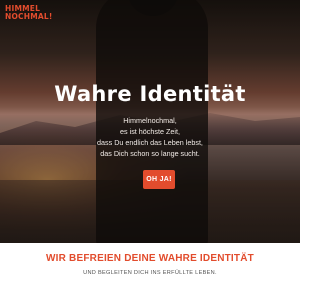 The width and height of the screenshot is (320, 281). What do you see at coordinates (29, 16) in the screenshot?
I see `logo-line-2: NOCHMAL!` at bounding box center [29, 16].